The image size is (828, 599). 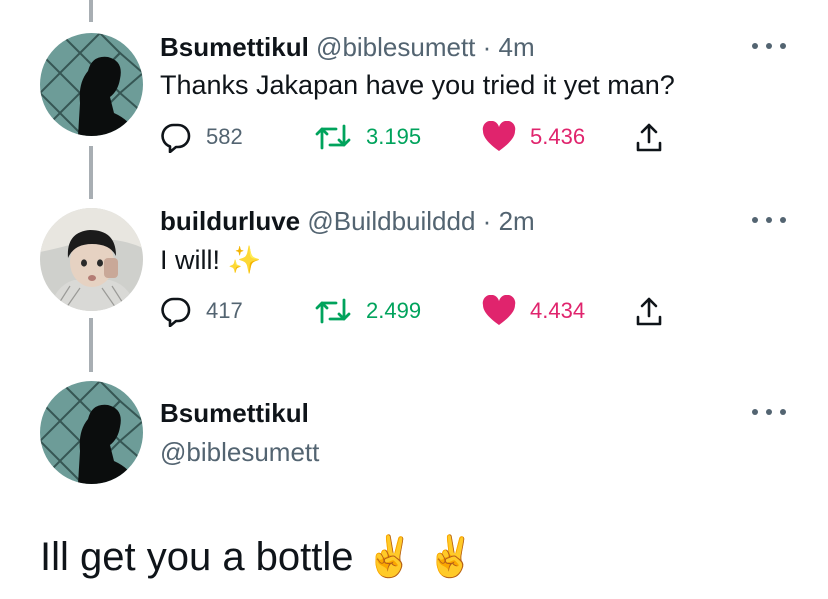 What do you see at coordinates (239, 433) in the screenshot?
I see `author-block: Bsumettikul @biblesumett` at bounding box center [239, 433].